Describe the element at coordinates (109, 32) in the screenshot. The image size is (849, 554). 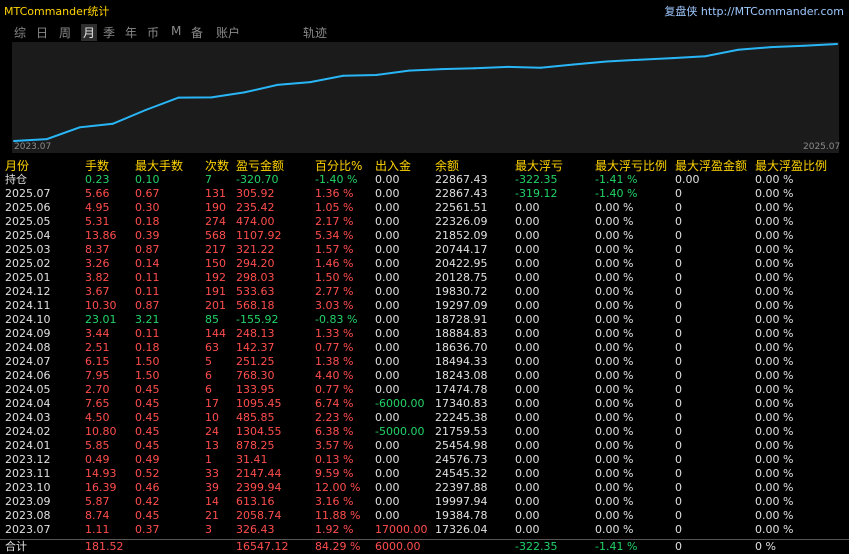
I see `tab-4: 季` at that location.